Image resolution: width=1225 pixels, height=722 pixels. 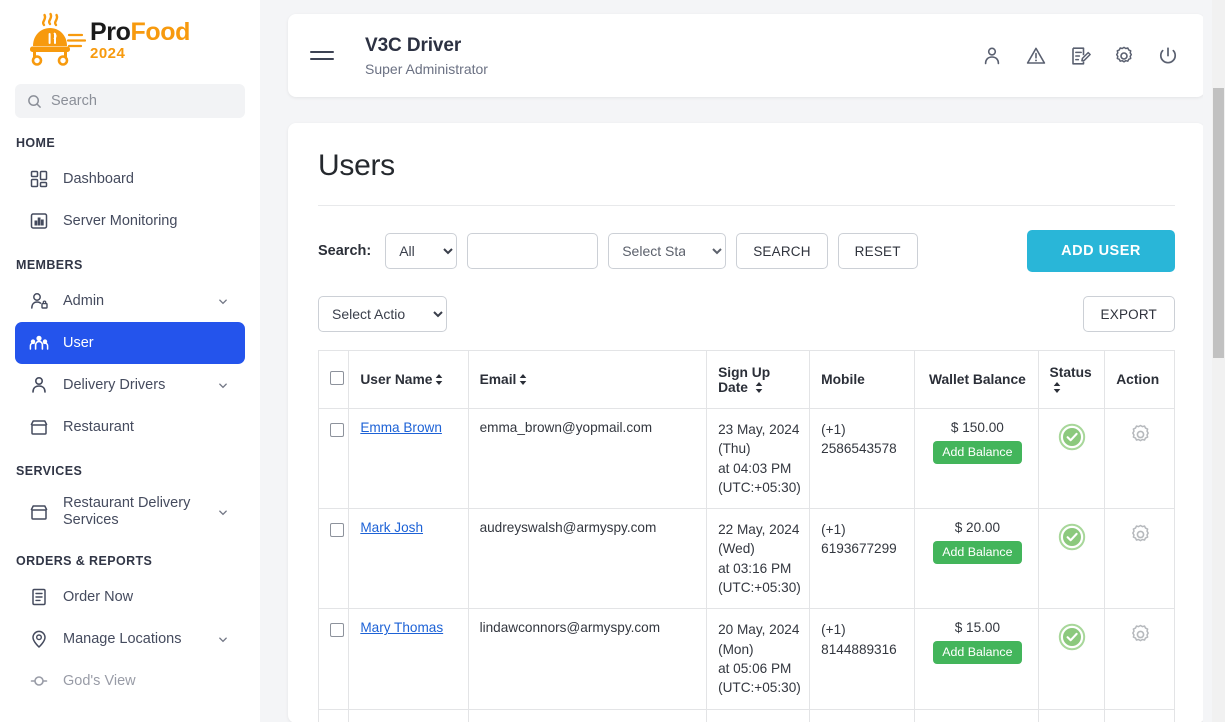 I want to click on nav-section-members: MEMBERS, so click(x=49, y=265).